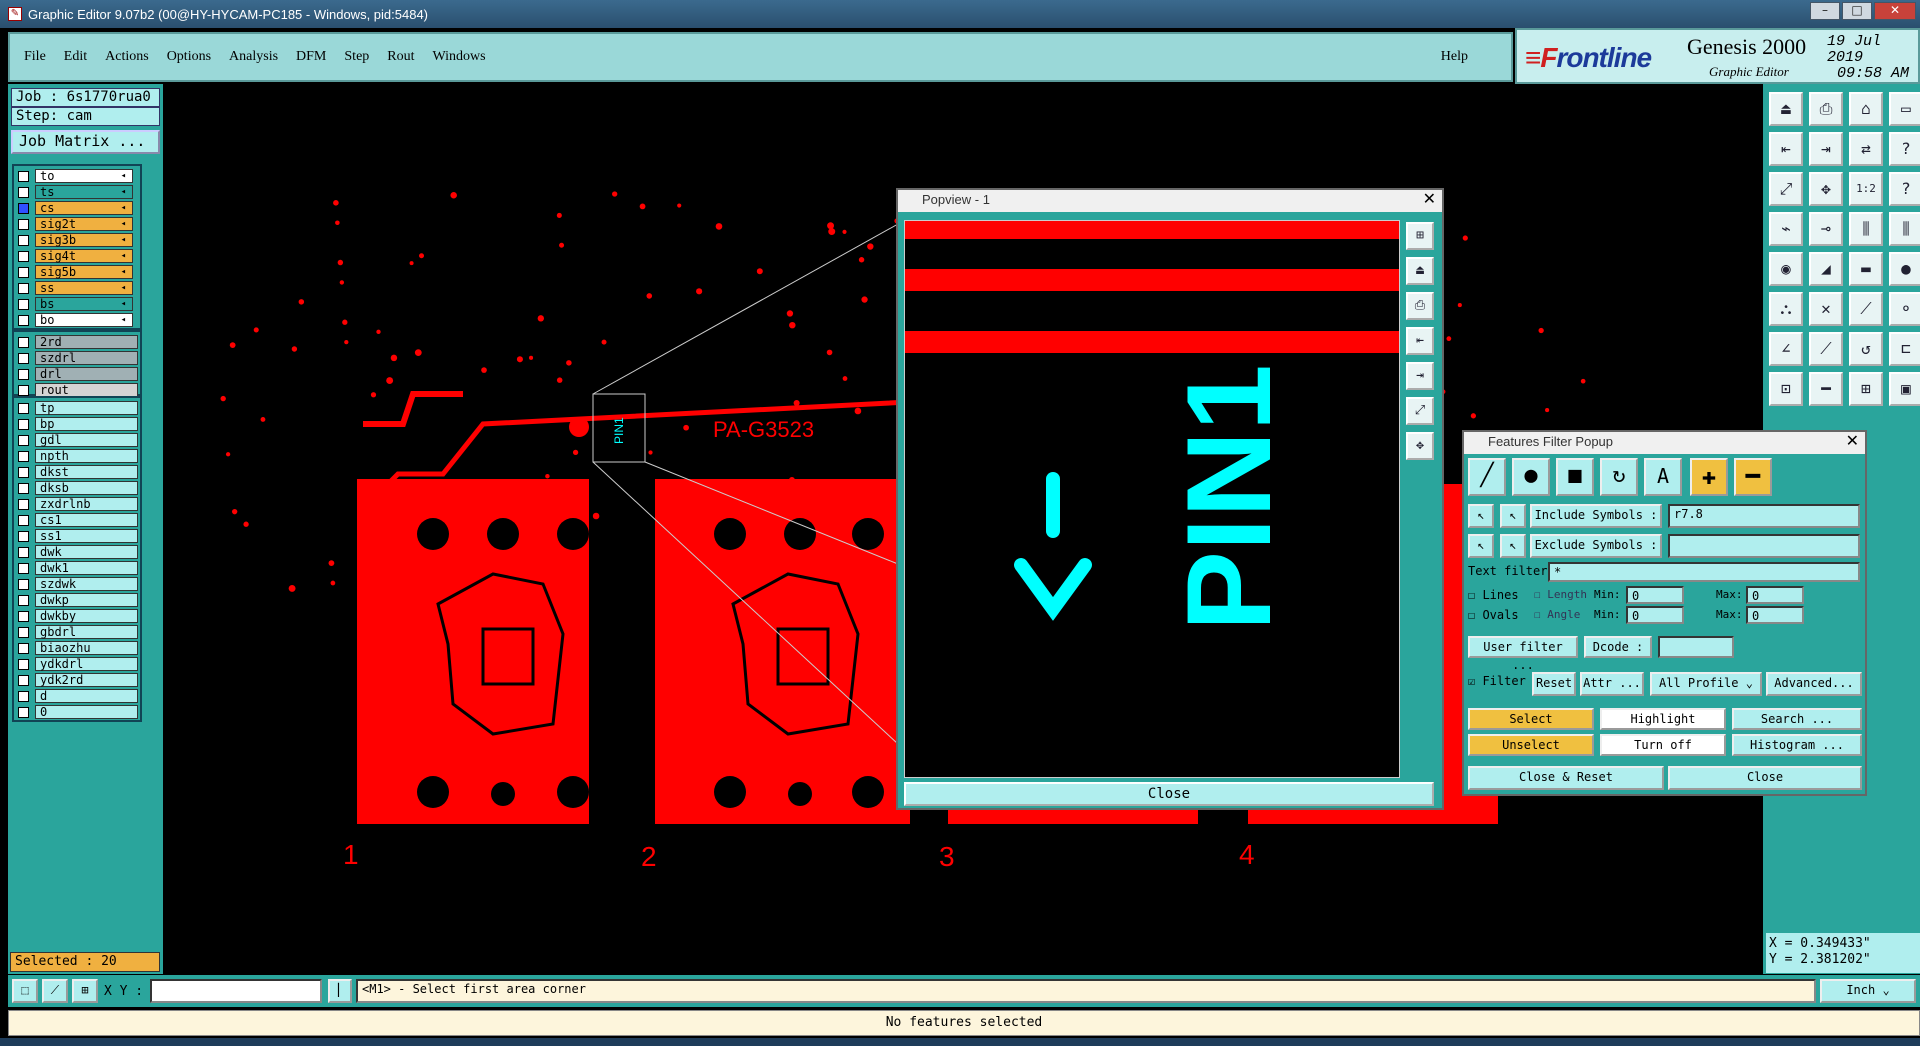  I want to click on layer-row: biaozhu, so click(79, 648).